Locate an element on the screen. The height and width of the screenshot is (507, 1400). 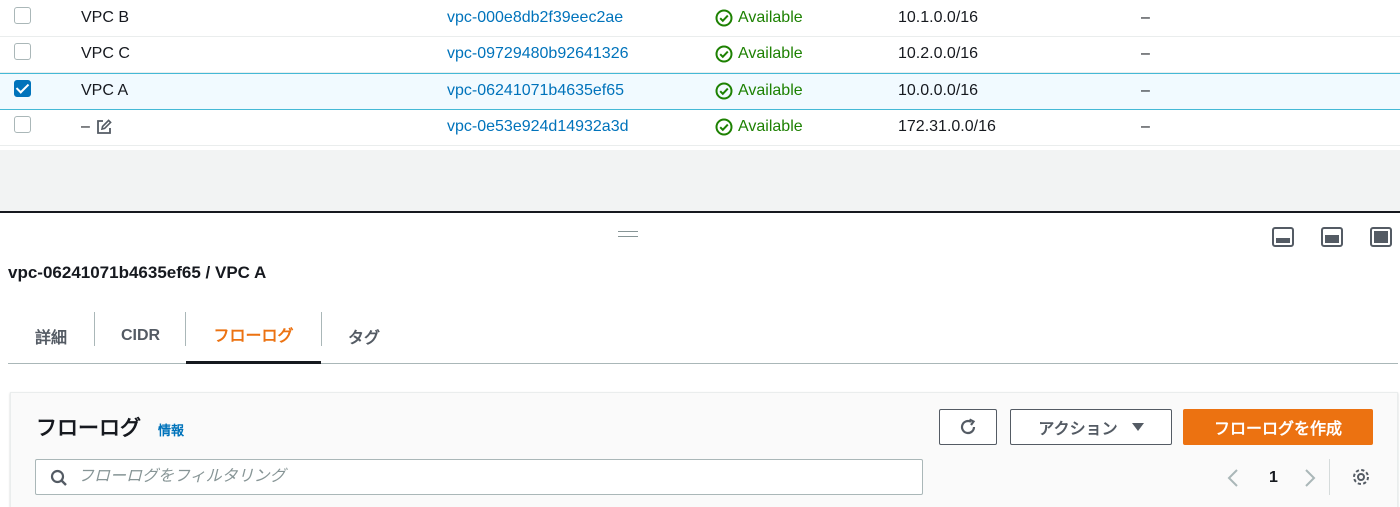
vpc-id-link: vpc-09729480b92641326 is located at coordinates (538, 54).